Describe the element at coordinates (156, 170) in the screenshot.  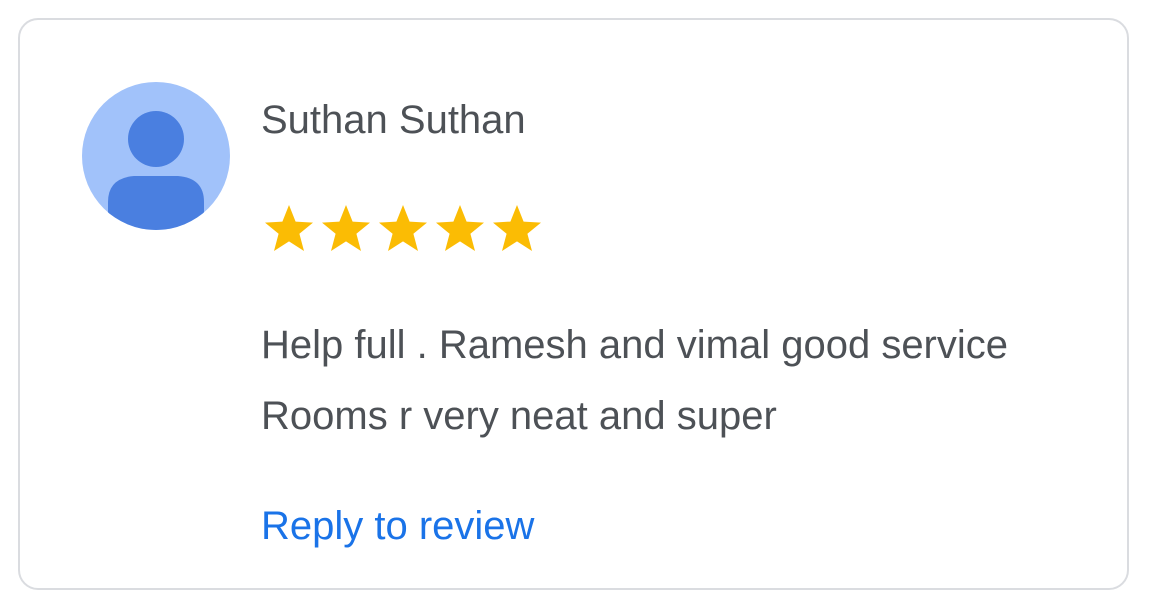
I see `default-person-avatar-icon` at that location.